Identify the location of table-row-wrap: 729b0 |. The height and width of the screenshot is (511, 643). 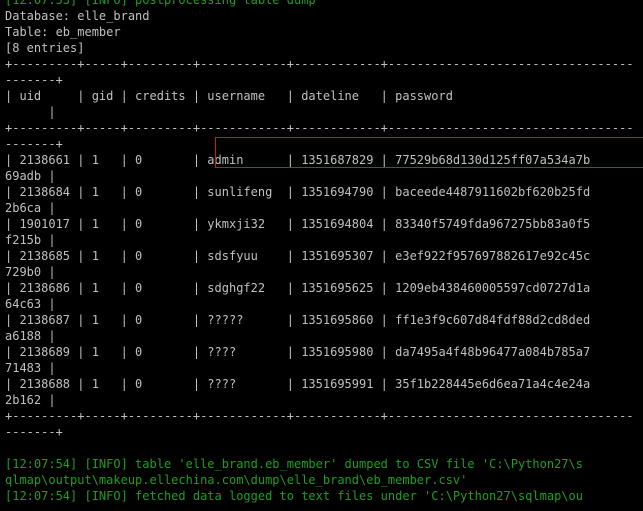
(30, 272).